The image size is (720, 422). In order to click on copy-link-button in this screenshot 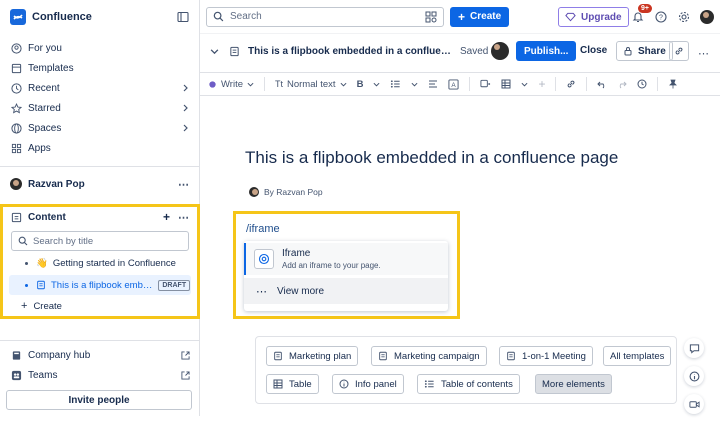, I will do `click(679, 51)`.